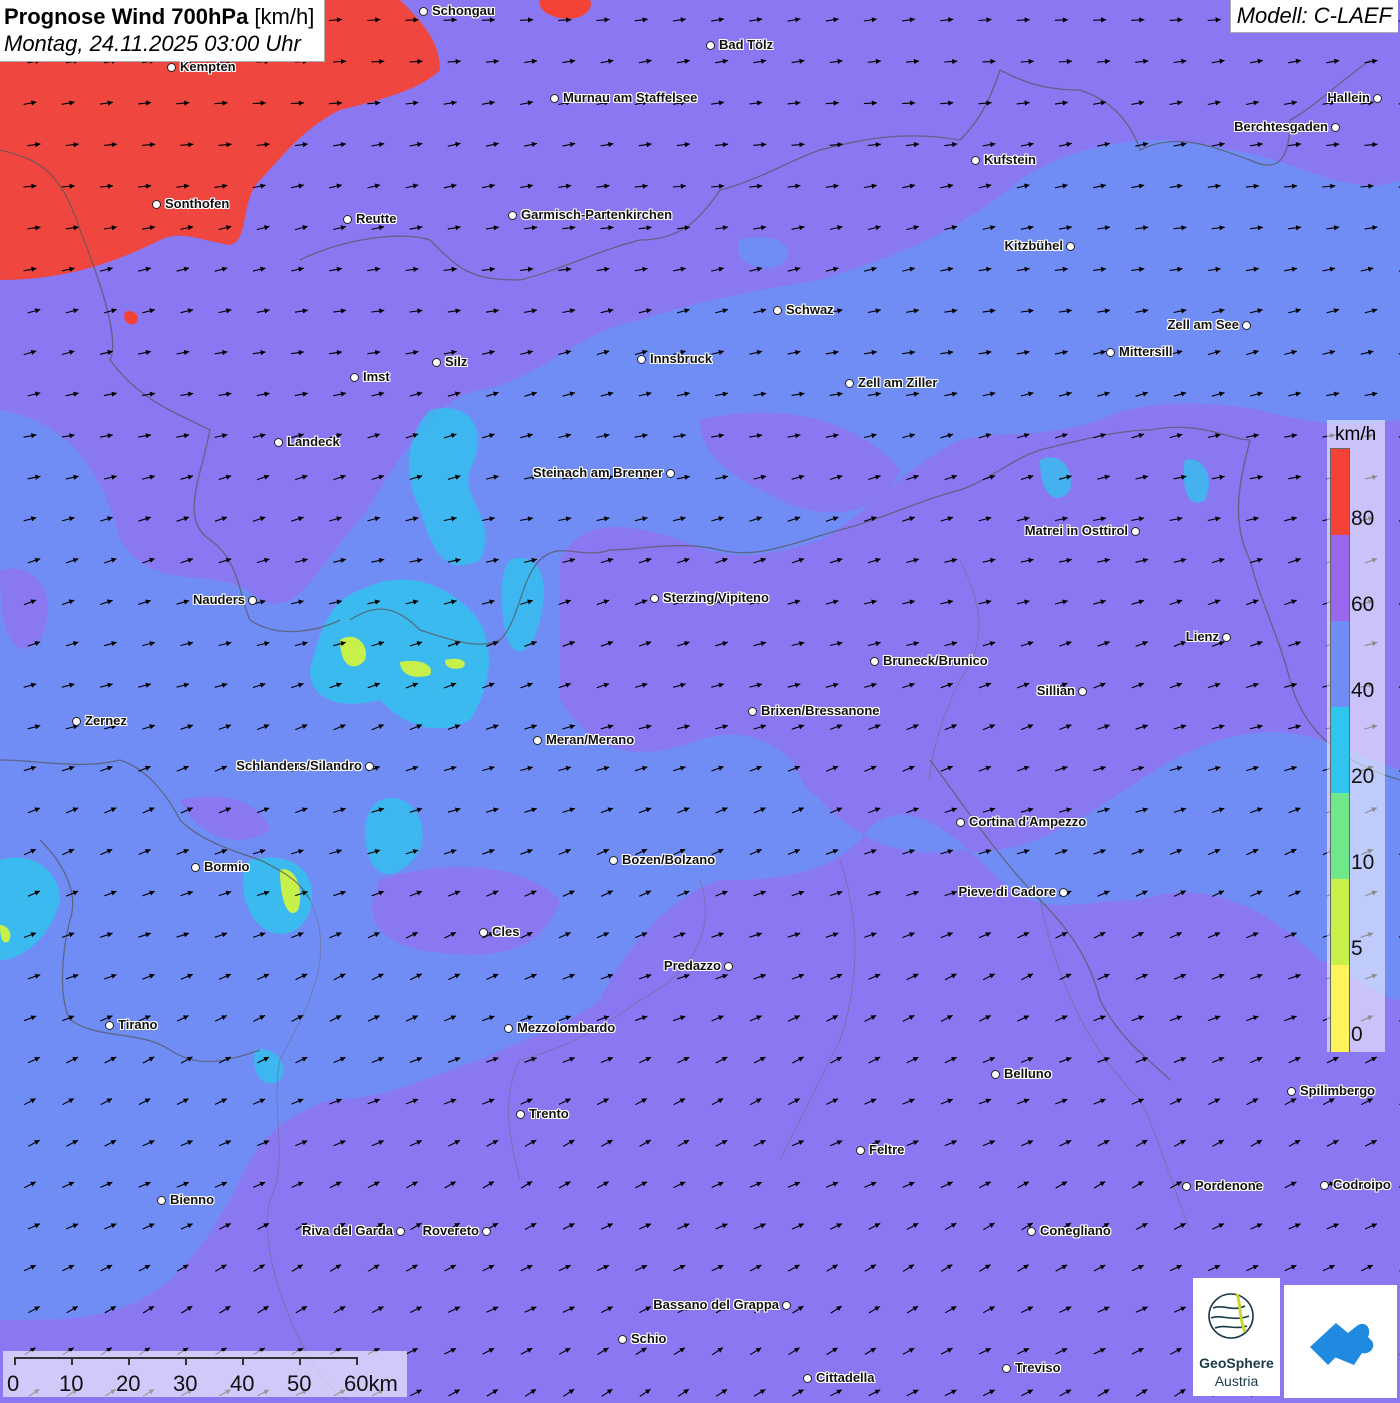  Describe the element at coordinates (1362, 863) in the screenshot. I see `legend-tick-label: 10` at that location.